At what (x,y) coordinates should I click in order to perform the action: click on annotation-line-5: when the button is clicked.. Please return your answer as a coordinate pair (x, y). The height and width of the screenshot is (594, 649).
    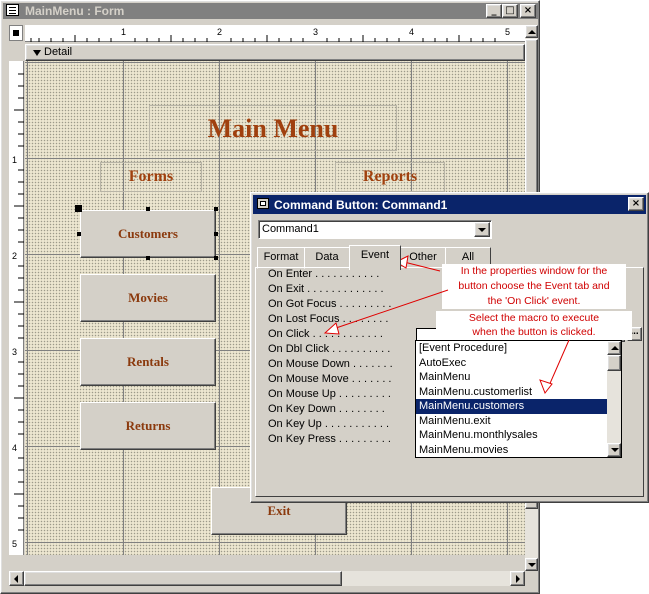
    Looking at the image, I should click on (534, 332).